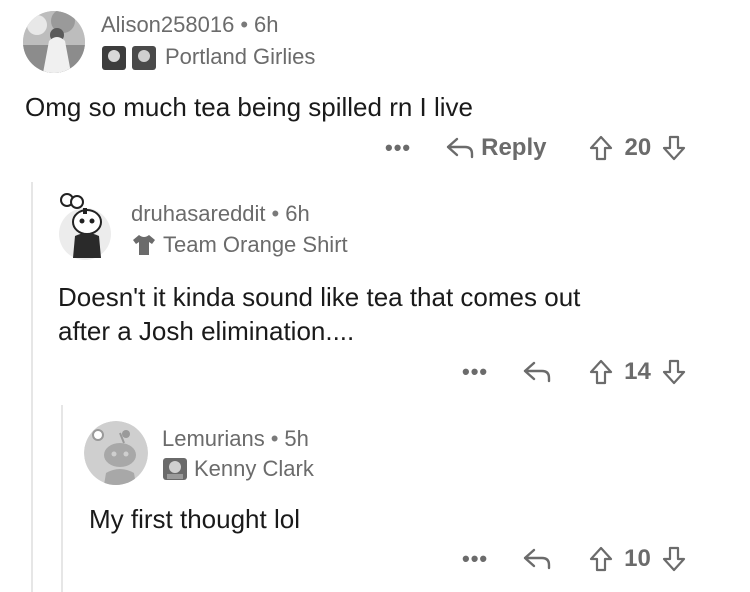  I want to click on vote-controls: 10, so click(637, 559).